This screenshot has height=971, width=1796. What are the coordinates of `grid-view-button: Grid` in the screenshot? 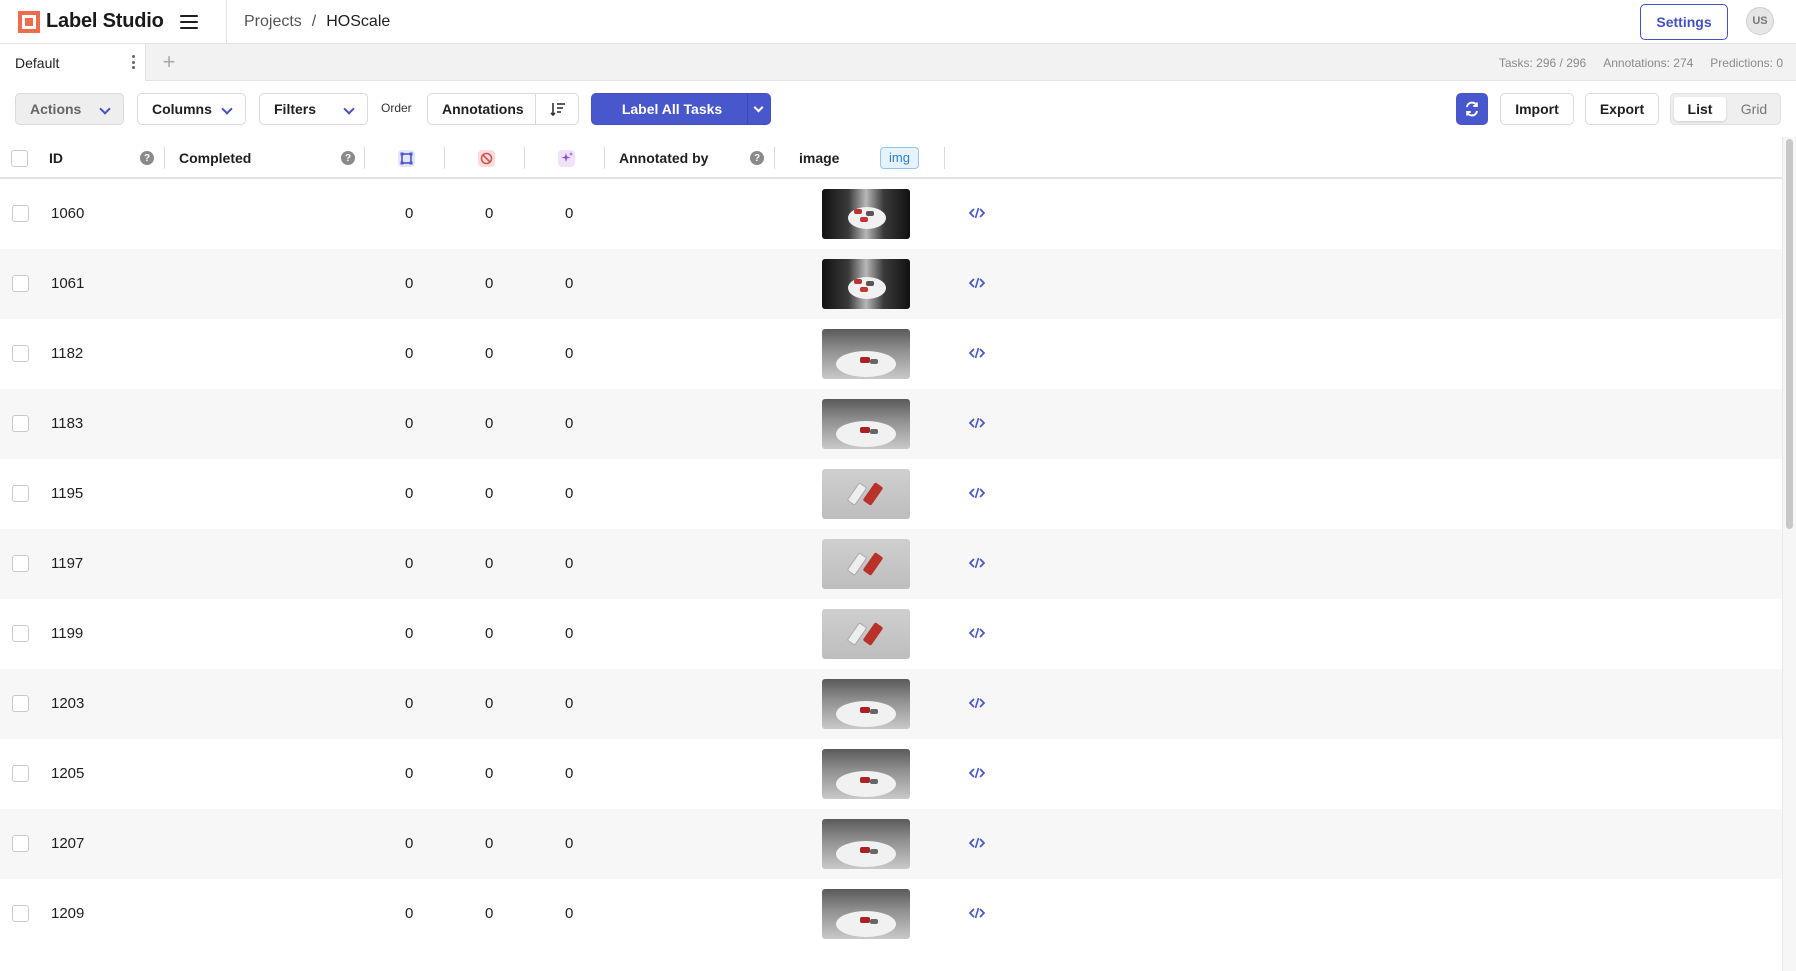 It's located at (1754, 109).